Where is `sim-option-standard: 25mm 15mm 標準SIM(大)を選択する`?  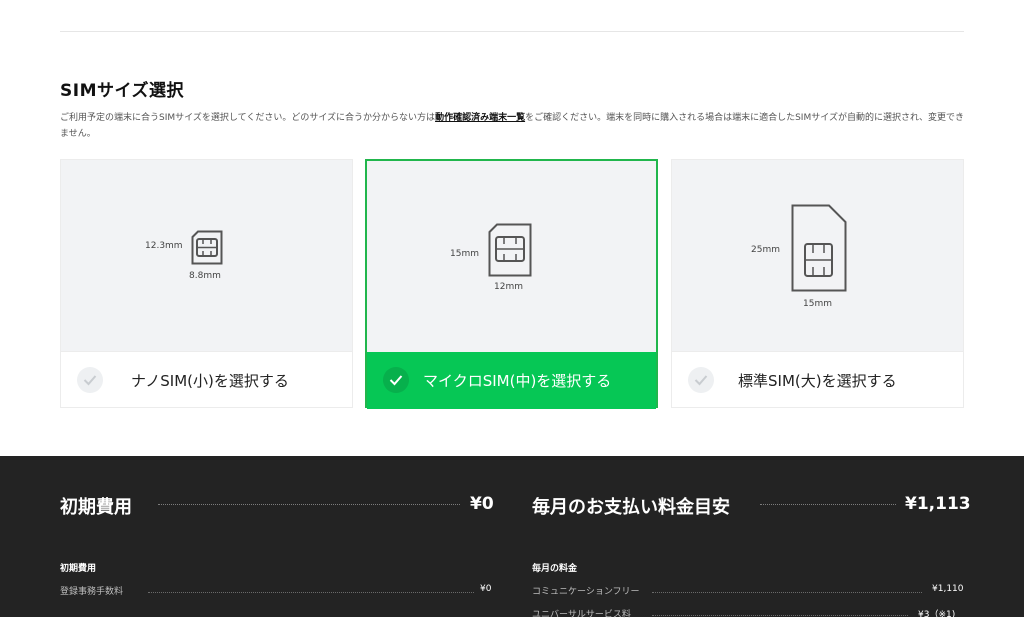 sim-option-standard: 25mm 15mm 標準SIM(大)を選択する is located at coordinates (817, 283).